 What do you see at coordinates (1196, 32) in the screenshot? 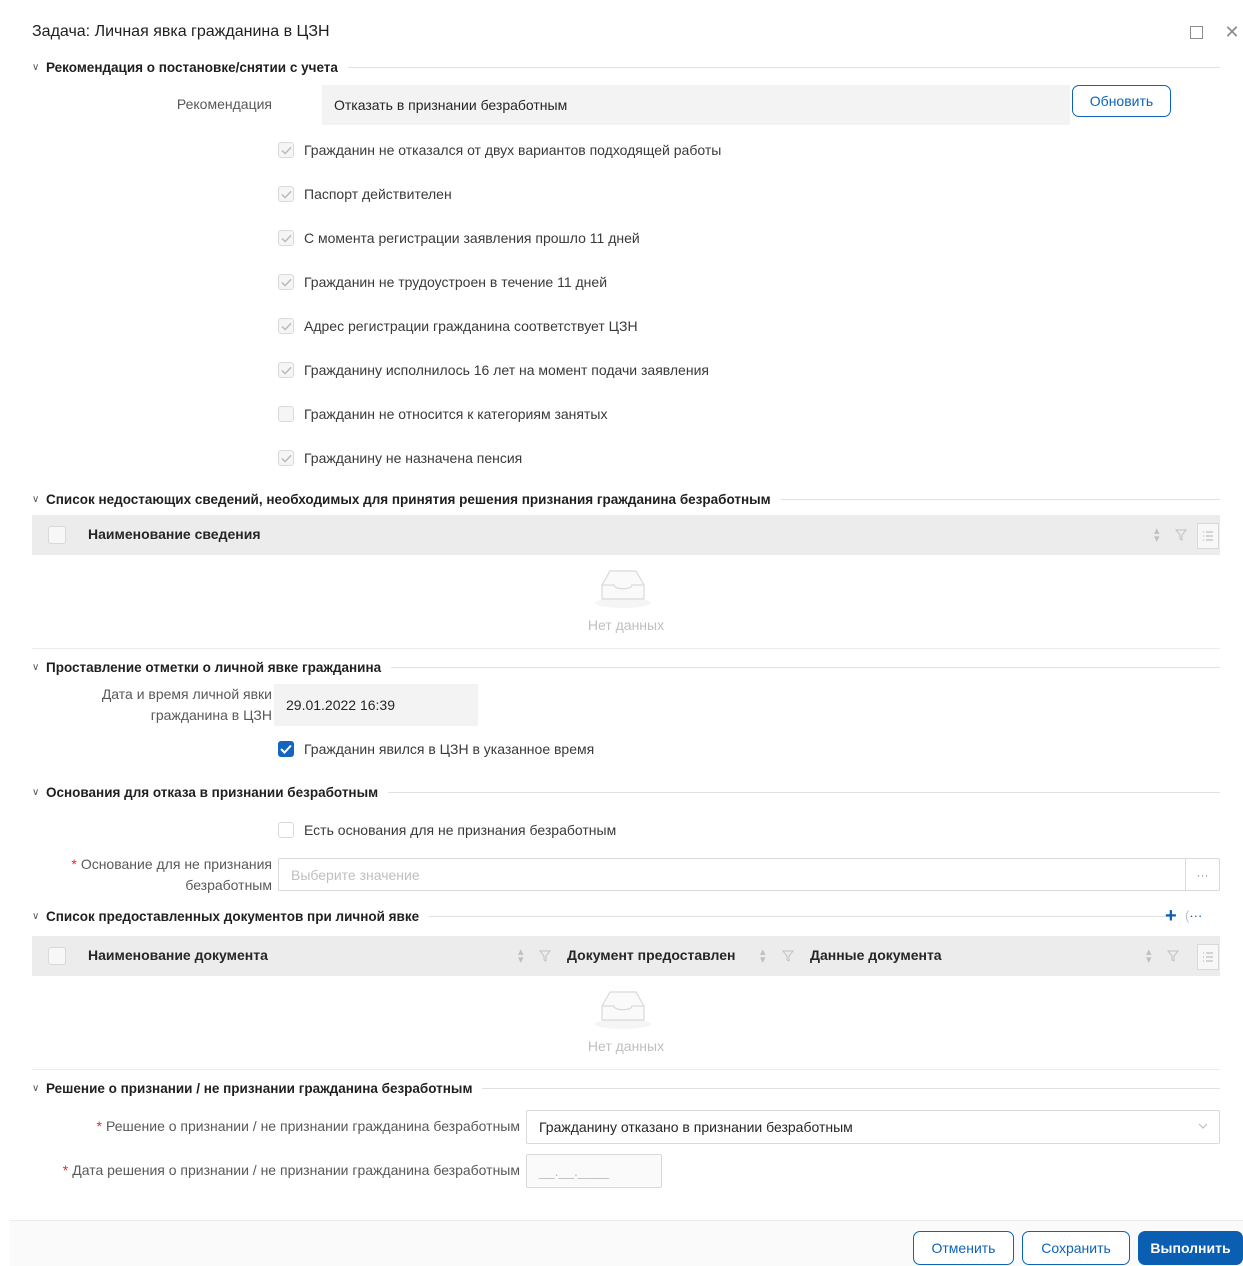
I see `maximize-icon` at bounding box center [1196, 32].